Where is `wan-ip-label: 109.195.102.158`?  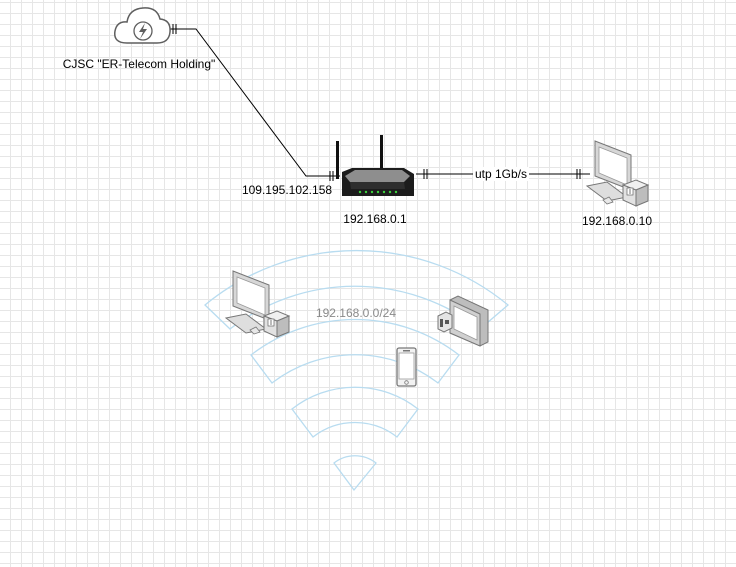
wan-ip-label: 109.195.102.158 is located at coordinates (287, 190).